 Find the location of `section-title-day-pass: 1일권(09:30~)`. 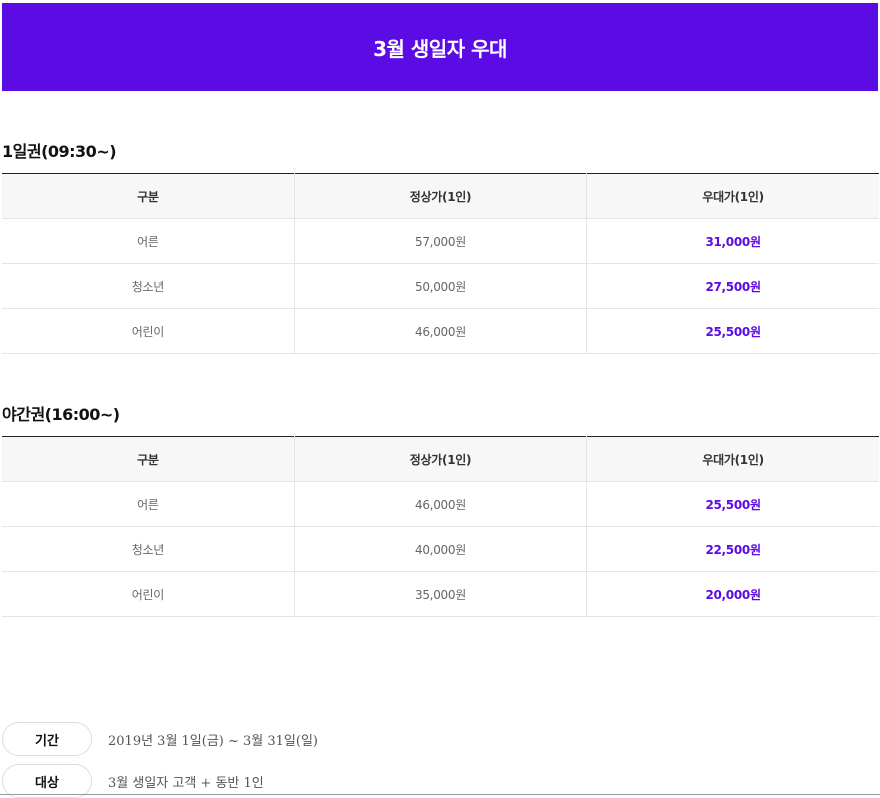

section-title-day-pass: 1일권(09:30~) is located at coordinates (59, 151).